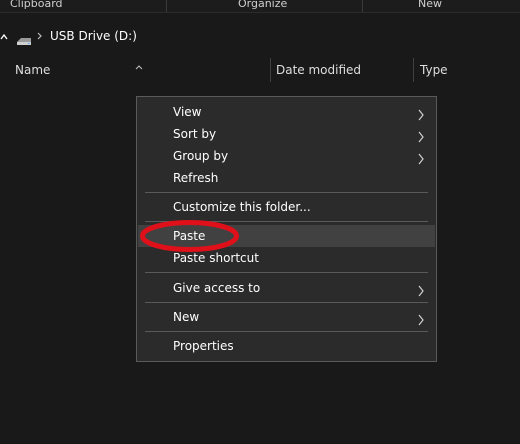  I want to click on menu-item-sort-by: Sort by, so click(286, 134).